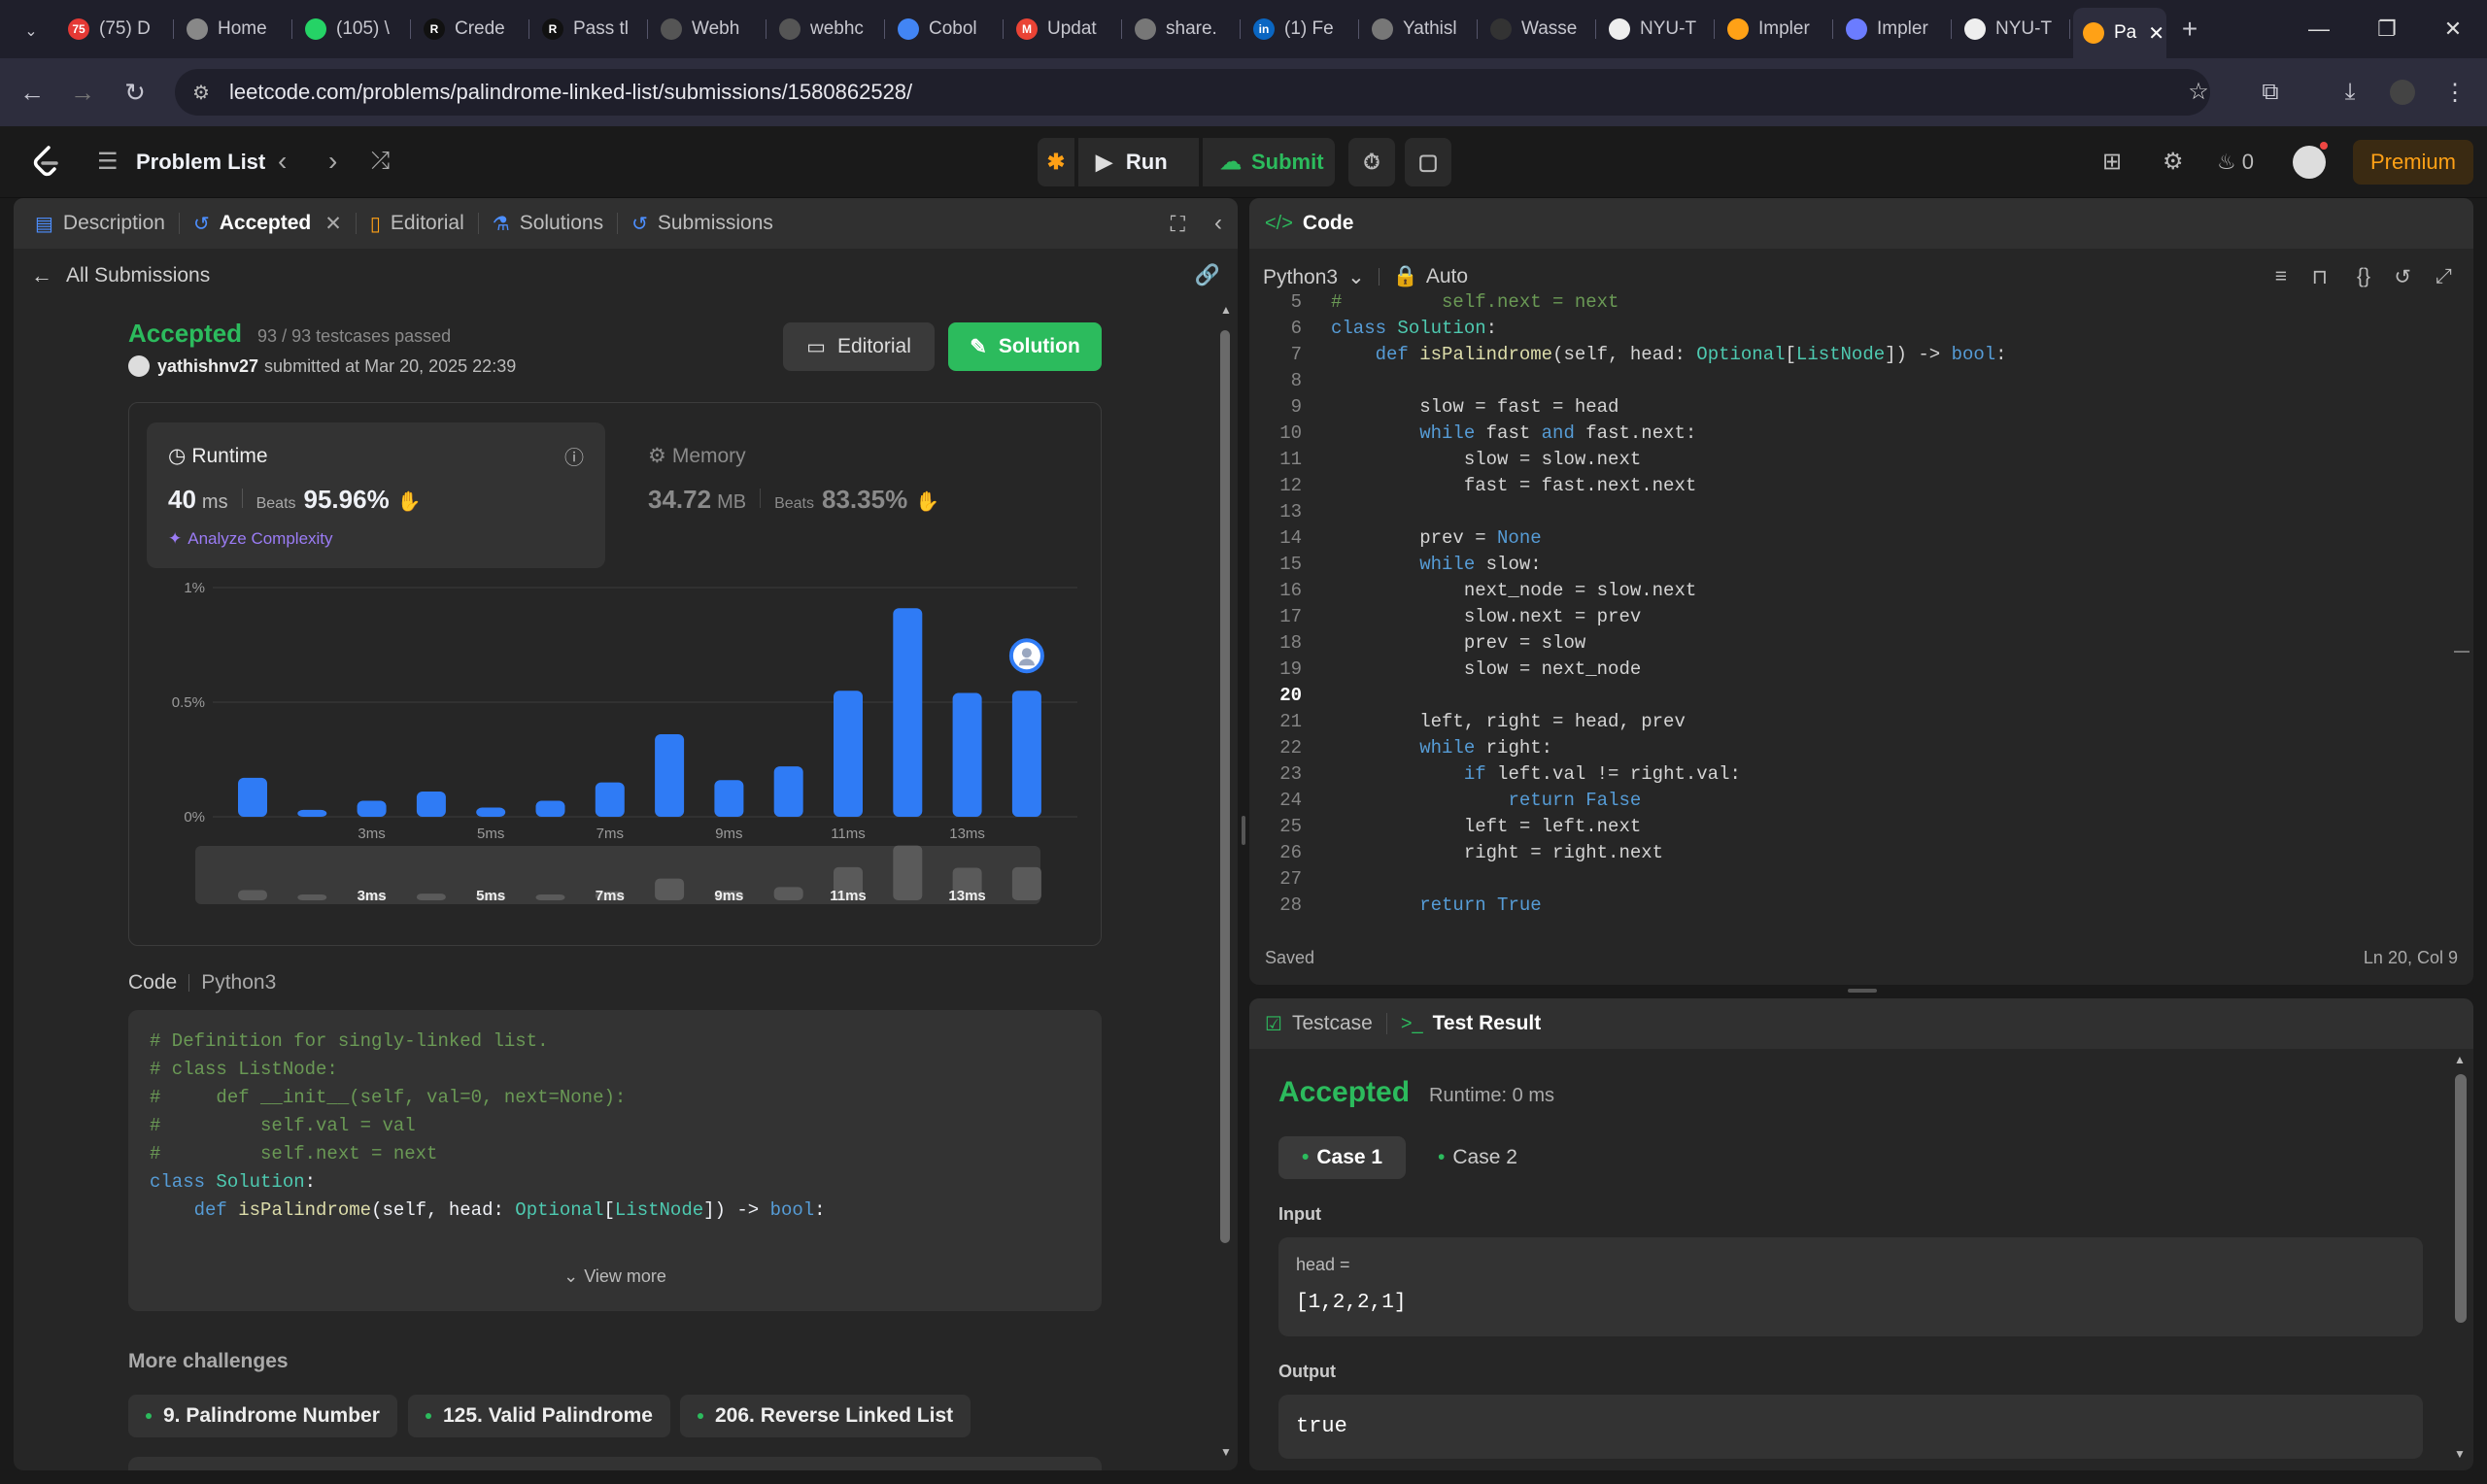 The image size is (2487, 1484). What do you see at coordinates (2413, 162) in the screenshot?
I see `premium-button: Premium` at bounding box center [2413, 162].